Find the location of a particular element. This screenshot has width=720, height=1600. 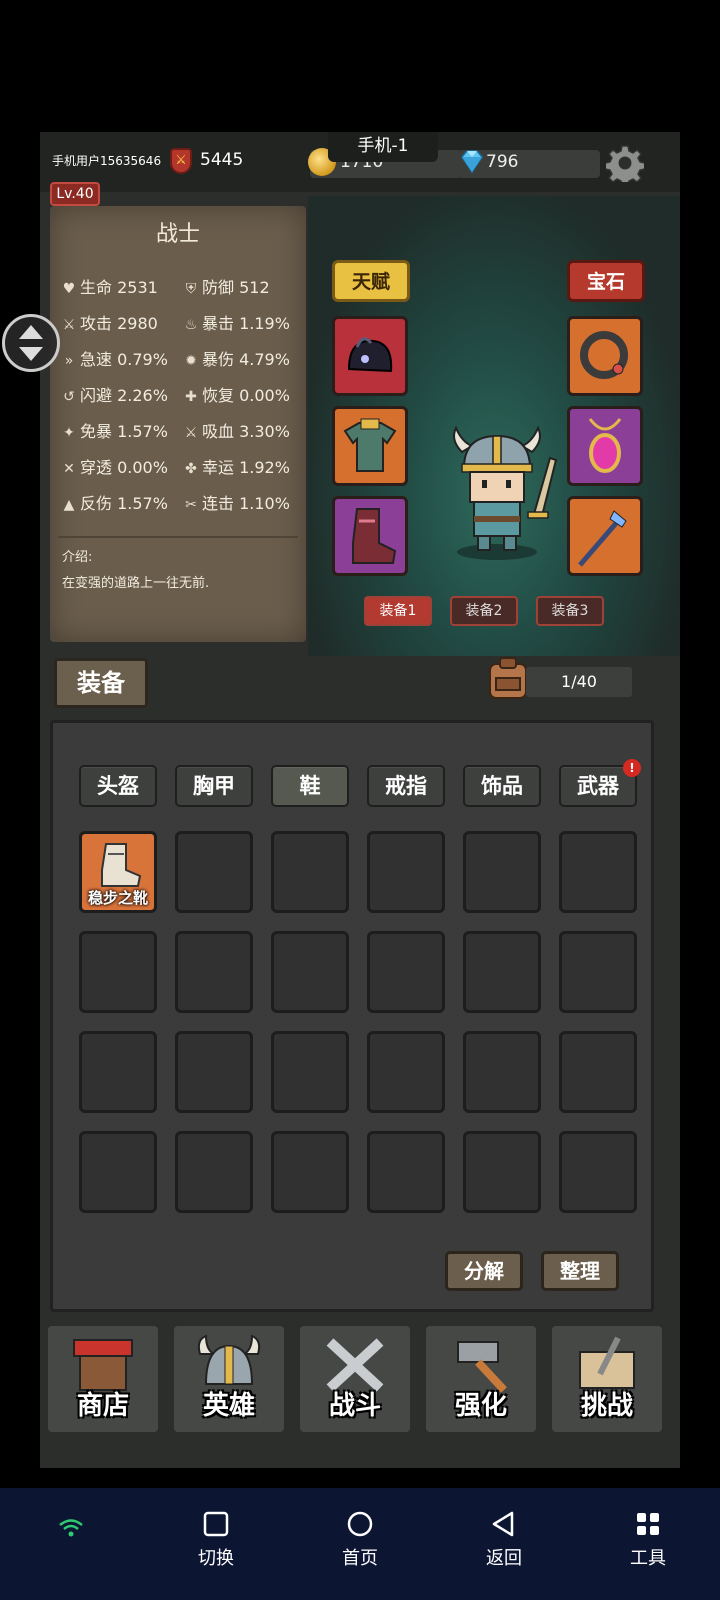

talent-button: 天赋 is located at coordinates (371, 281).